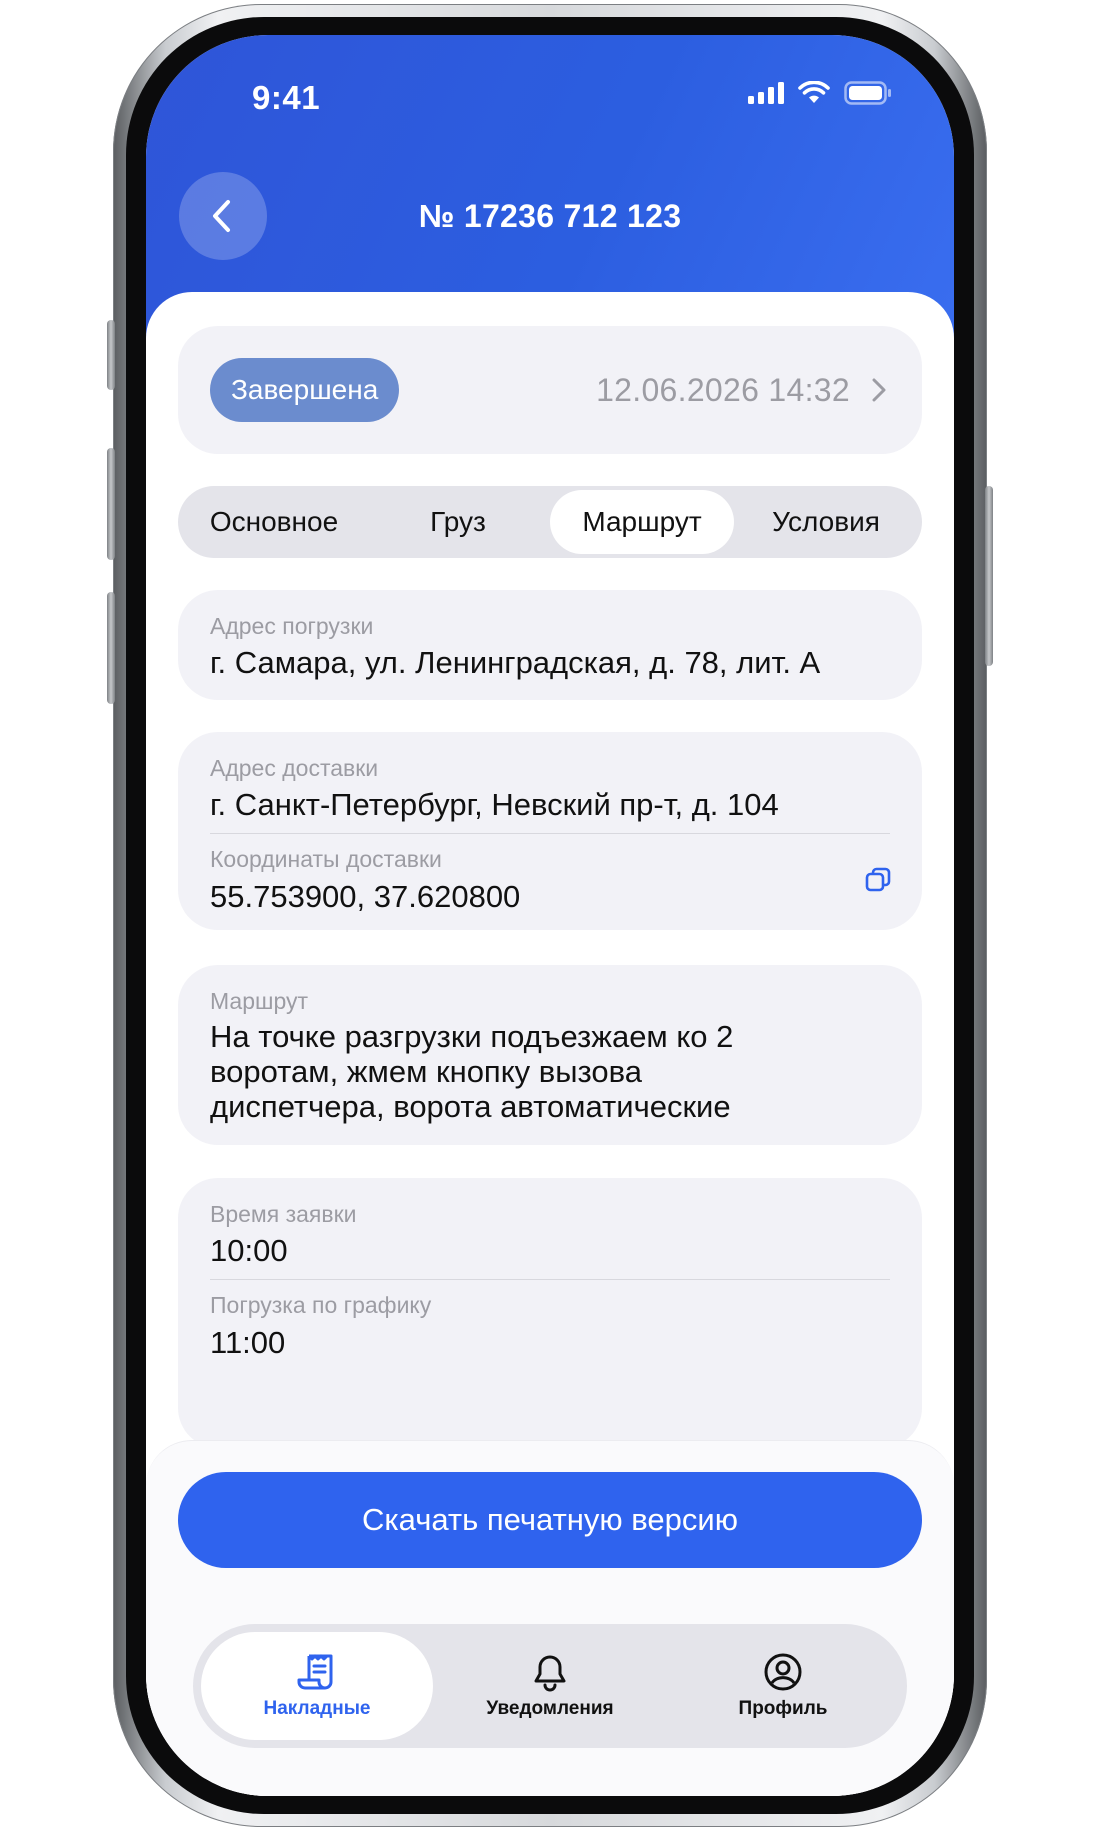  Describe the element at coordinates (426, 1071) in the screenshot. I see `route-line-2: воротам, жмем кнопку вызова` at that location.